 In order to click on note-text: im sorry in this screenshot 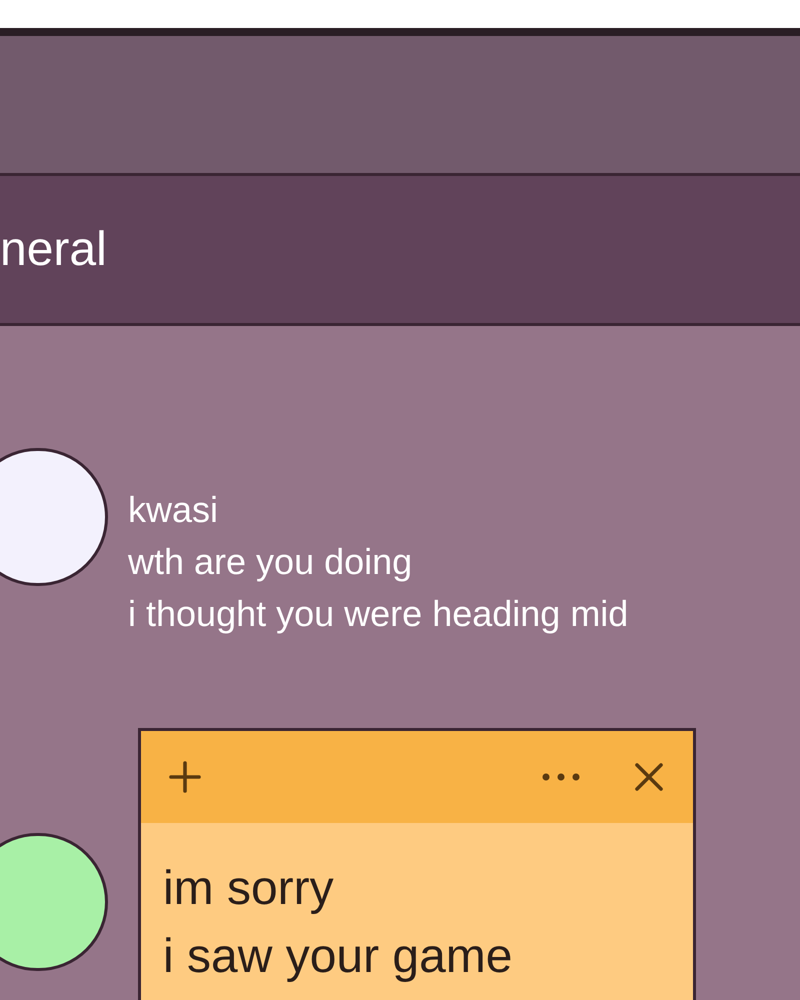, I will do `click(249, 889)`.